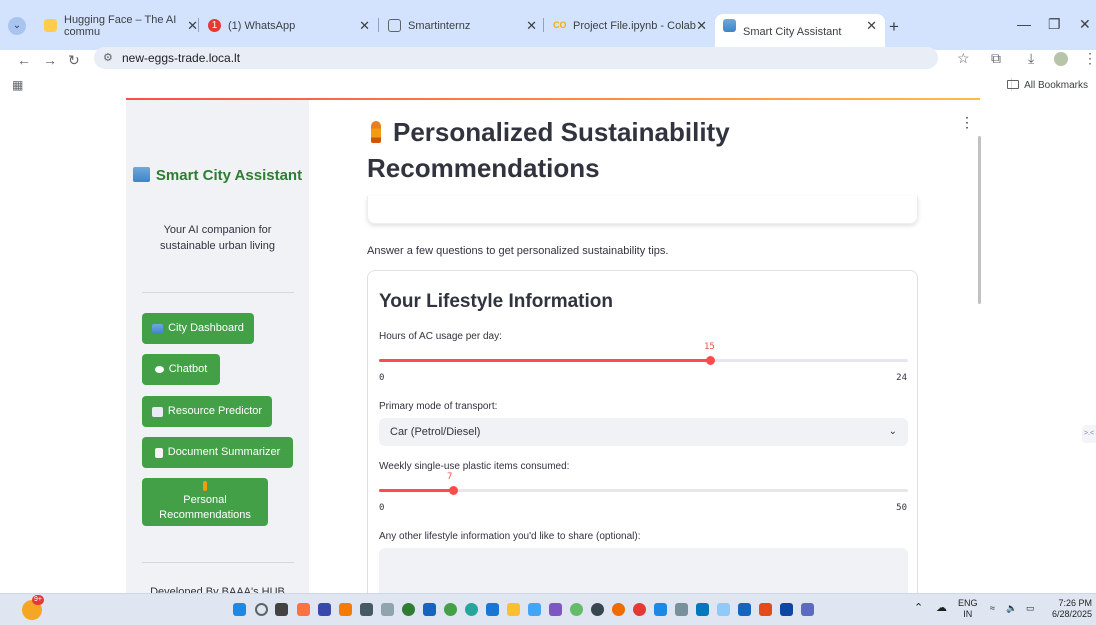 This screenshot has width=1096, height=625. What do you see at coordinates (108, 58) in the screenshot?
I see `site-info-icon: ⚙` at bounding box center [108, 58].